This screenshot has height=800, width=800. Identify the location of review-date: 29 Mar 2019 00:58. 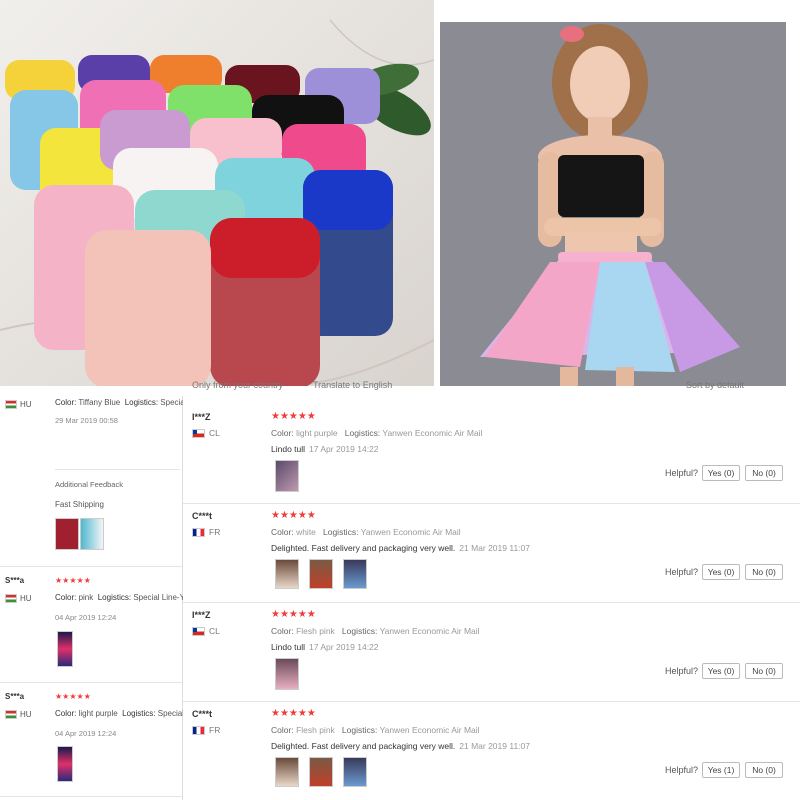
(86, 420).